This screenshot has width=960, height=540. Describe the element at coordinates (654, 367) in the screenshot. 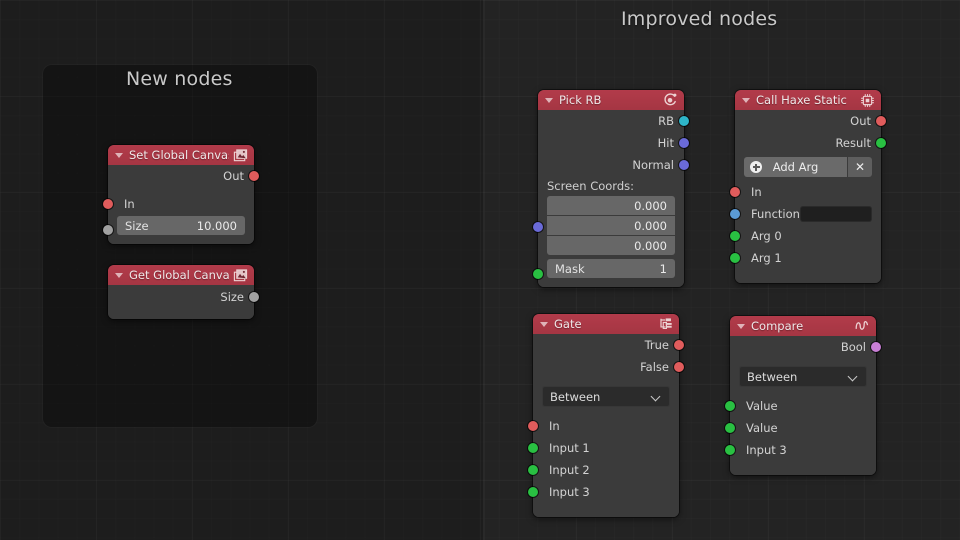

I see `socket-label: False` at that location.